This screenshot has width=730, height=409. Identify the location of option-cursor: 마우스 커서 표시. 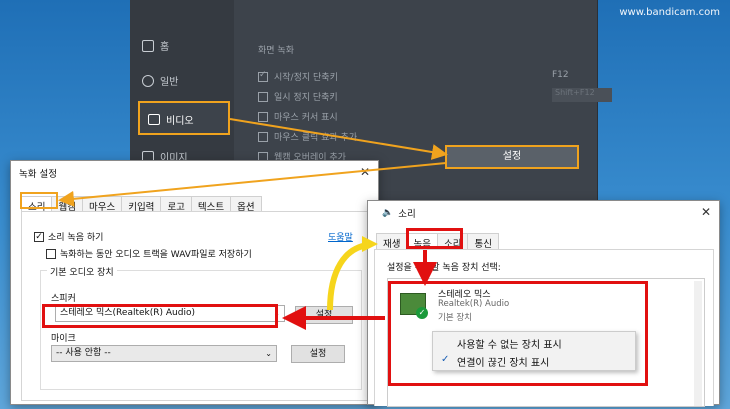
(298, 116).